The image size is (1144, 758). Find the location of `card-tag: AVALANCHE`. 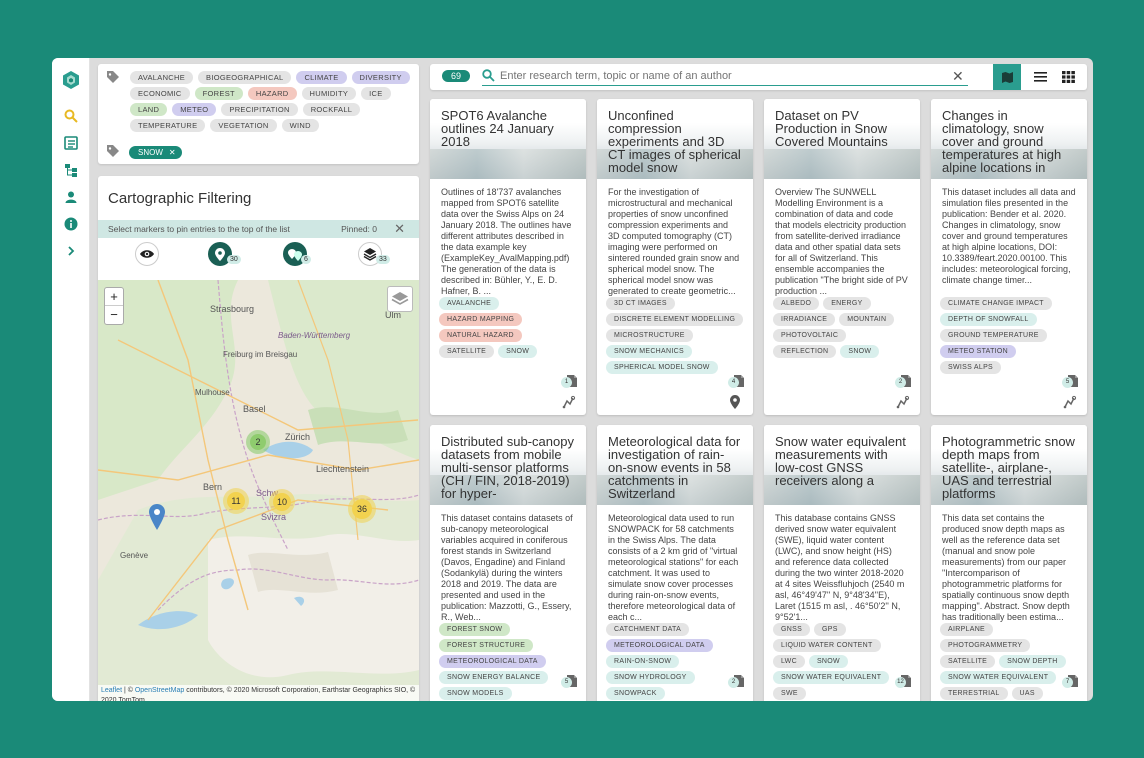

card-tag: AVALANCHE is located at coordinates (469, 303).